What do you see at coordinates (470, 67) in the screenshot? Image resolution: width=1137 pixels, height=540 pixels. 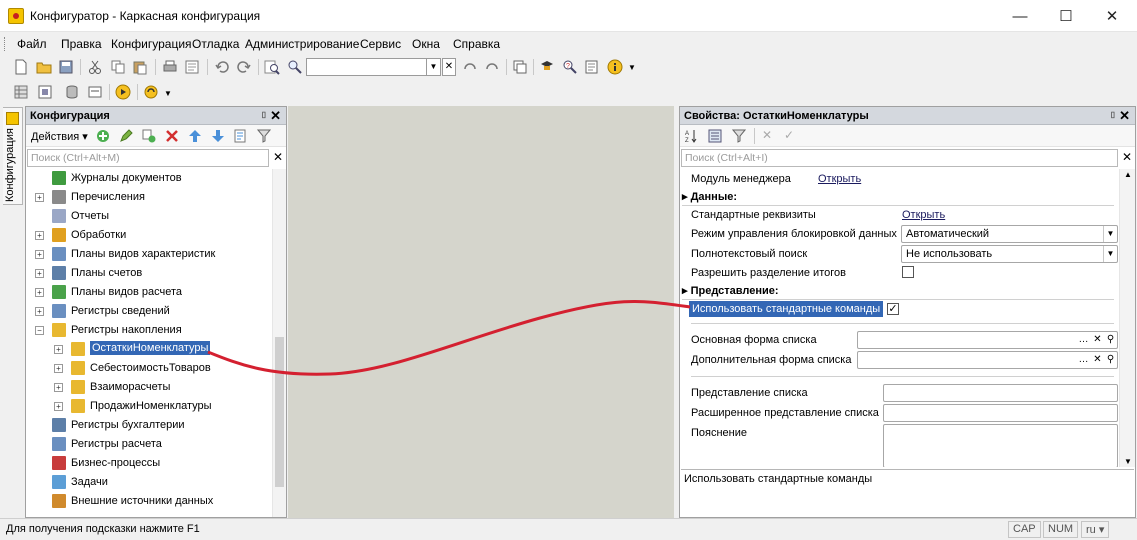 I see `find-previous-icon` at bounding box center [470, 67].